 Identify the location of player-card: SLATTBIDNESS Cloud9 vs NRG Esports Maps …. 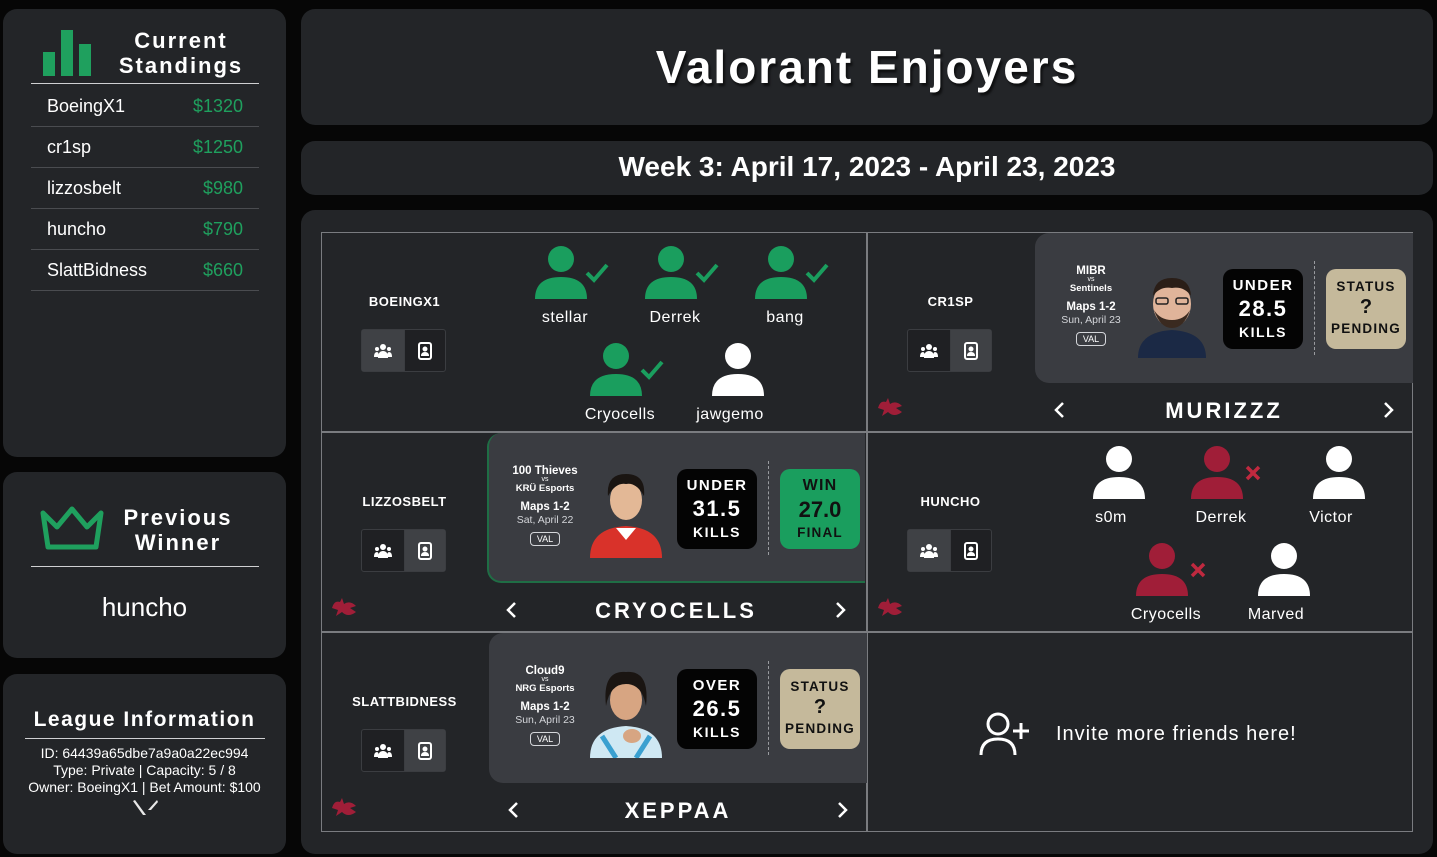
(594, 732).